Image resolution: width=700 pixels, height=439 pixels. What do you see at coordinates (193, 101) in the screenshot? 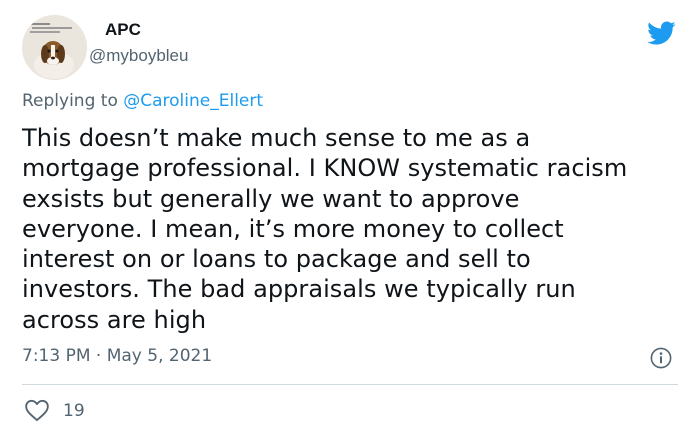
I see `reply-mention-link: @Caroline_Ellert` at bounding box center [193, 101].